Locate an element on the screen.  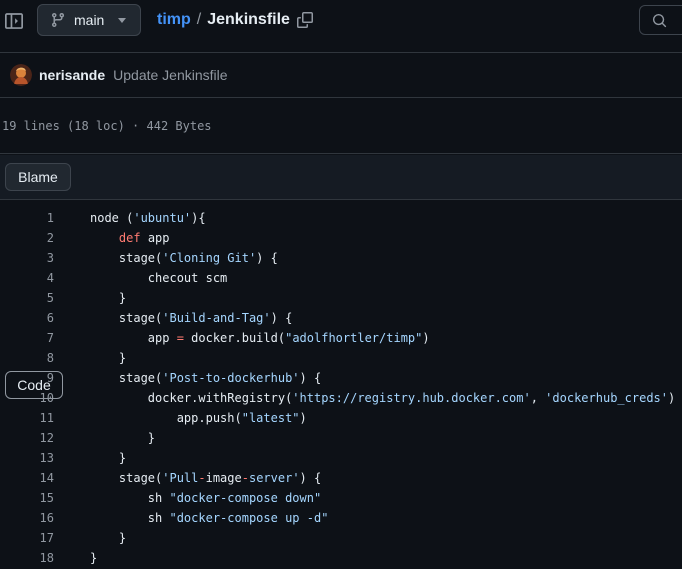
code-token: docker.withRegistry( is located at coordinates (191, 398).